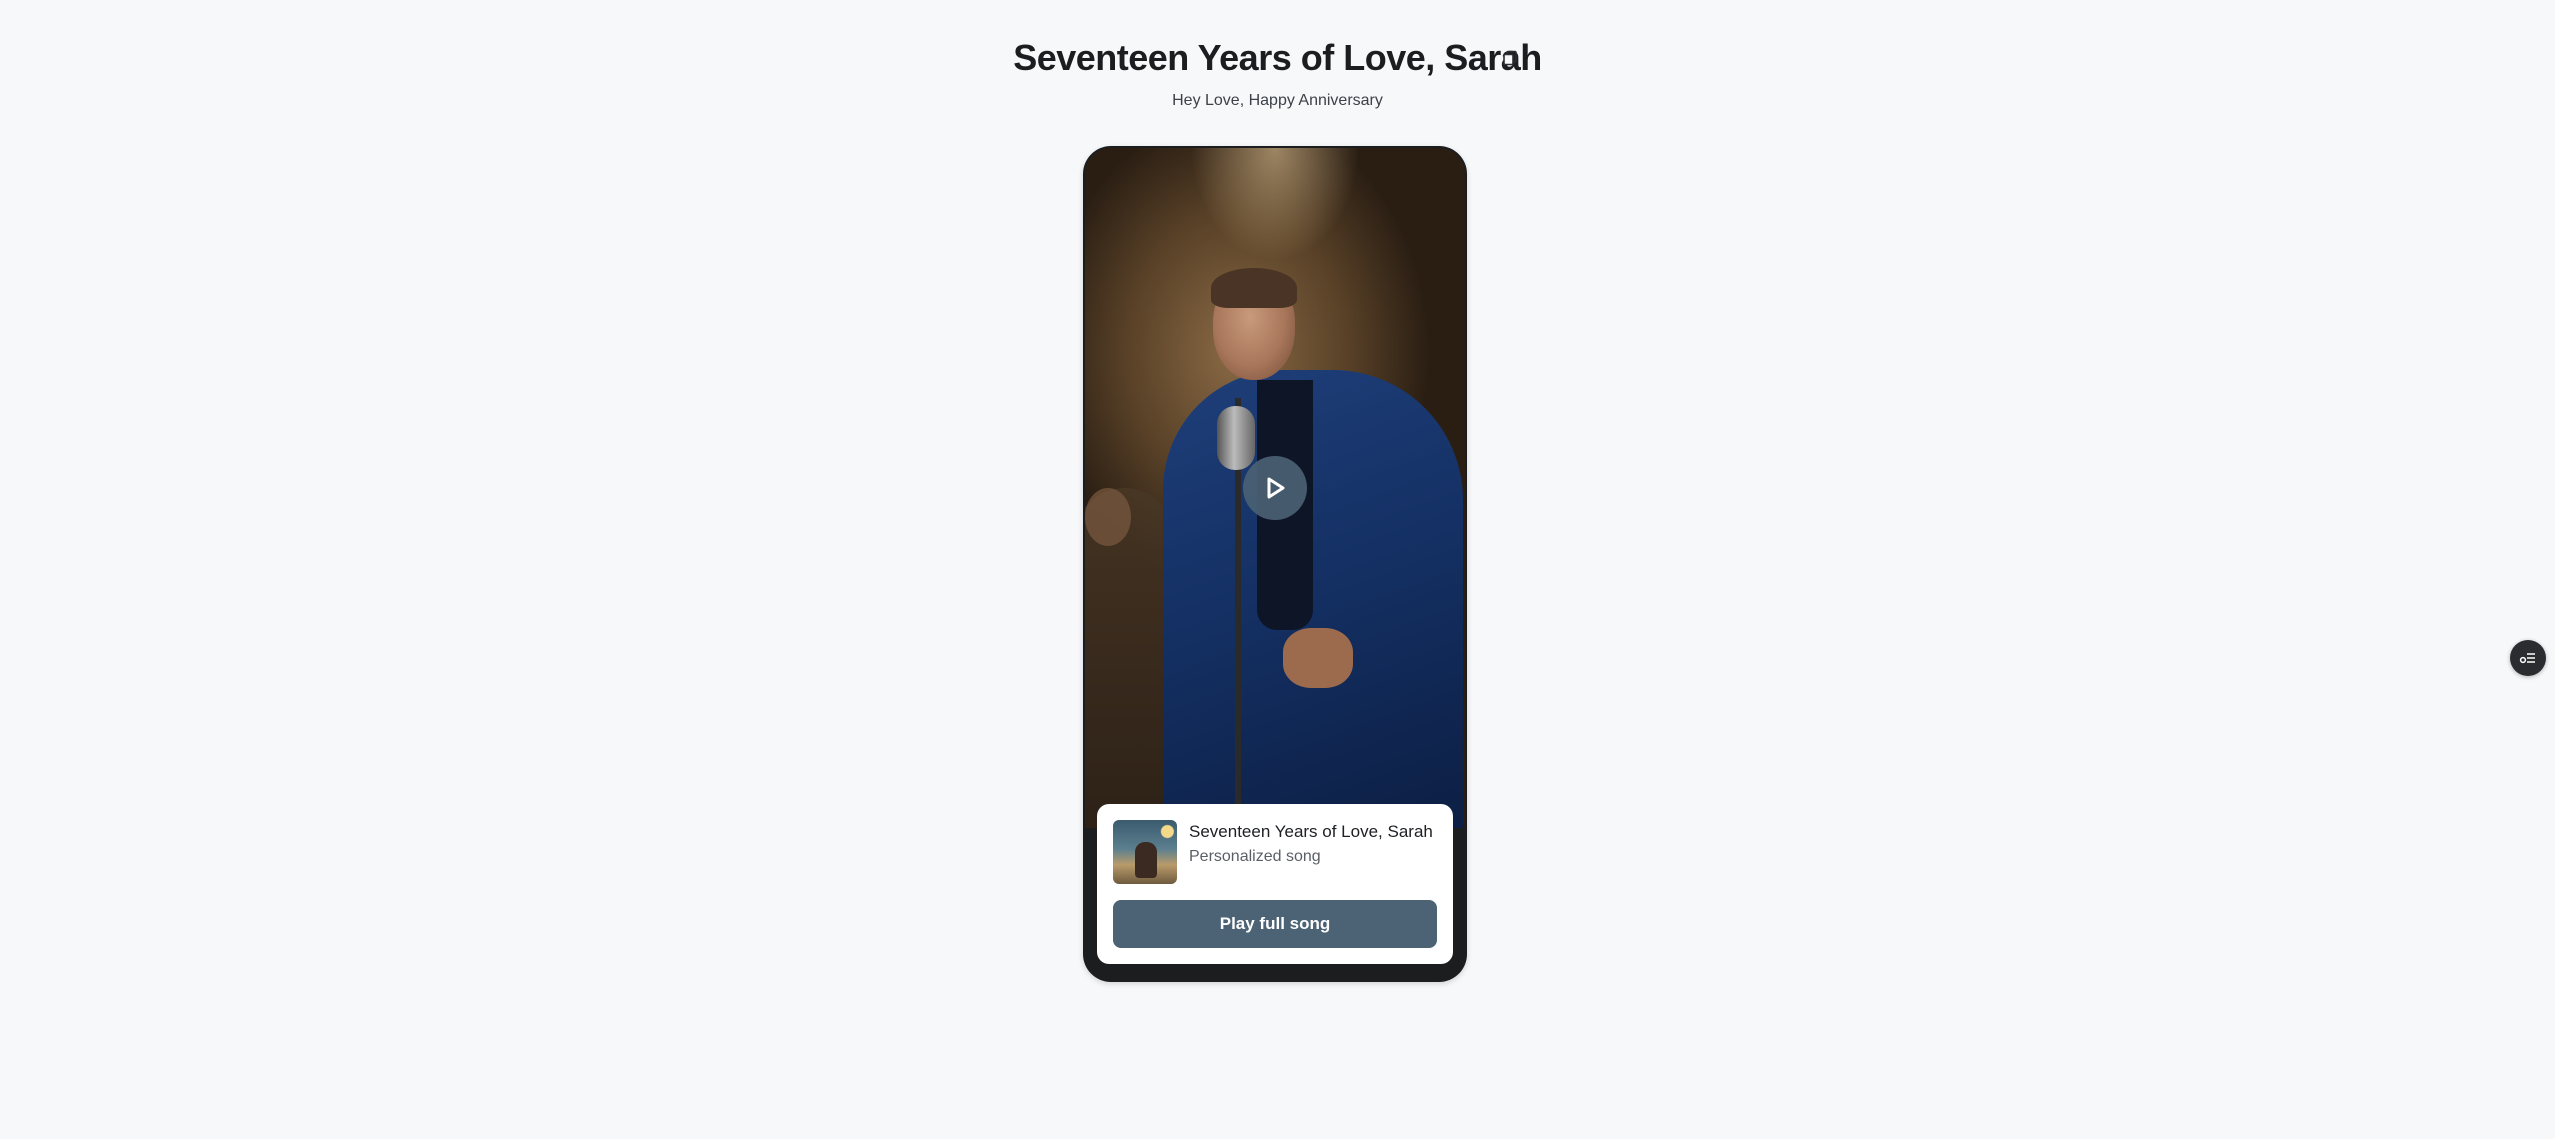 This screenshot has height=1139, width=2555. I want to click on singer-jacket, so click(1313, 599).